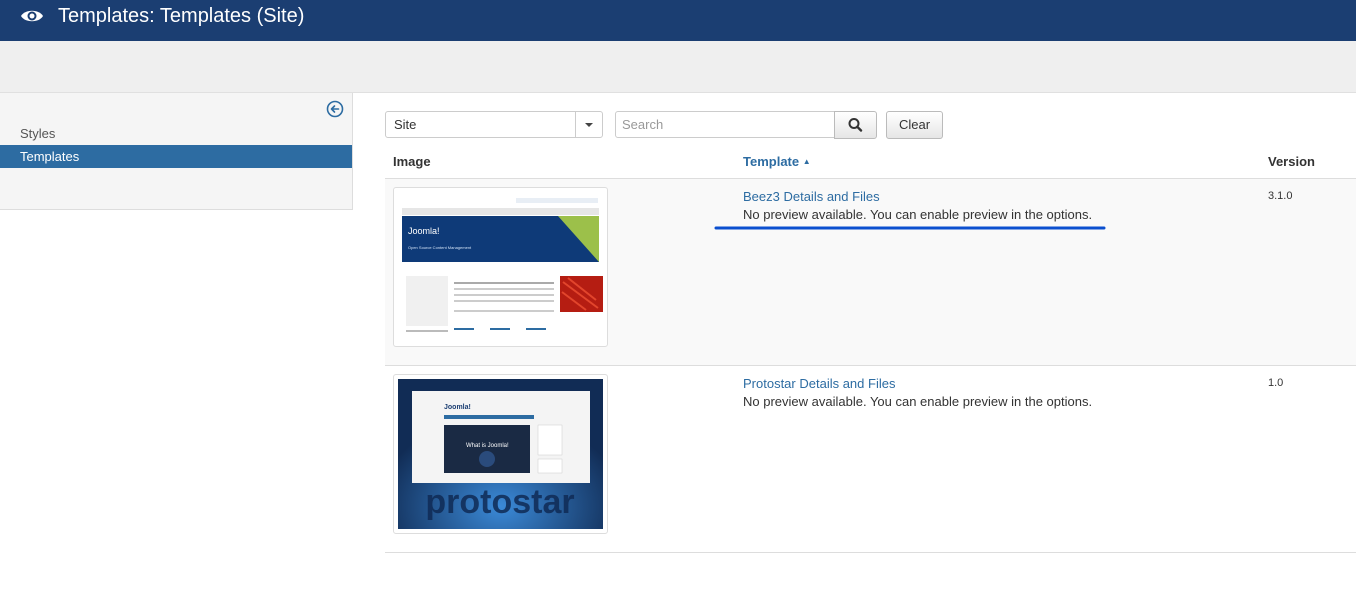 Image resolution: width=1356 pixels, height=589 pixels. I want to click on column-header-version: Version, so click(1291, 161).